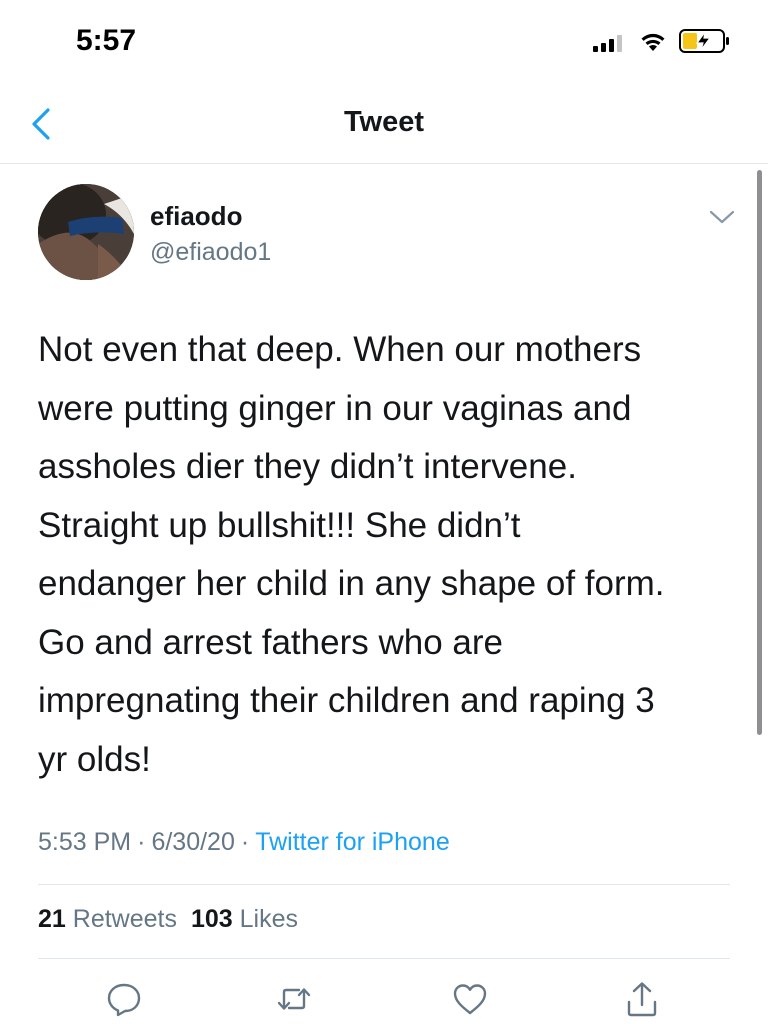  What do you see at coordinates (94, 759) in the screenshot?
I see `tweet-text-line: yr olds!` at bounding box center [94, 759].